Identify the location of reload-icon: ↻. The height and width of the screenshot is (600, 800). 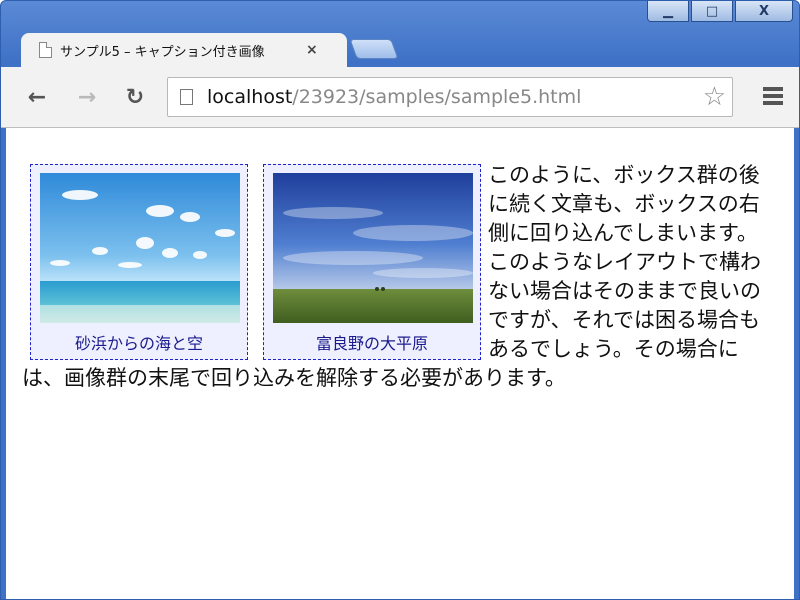
(135, 97).